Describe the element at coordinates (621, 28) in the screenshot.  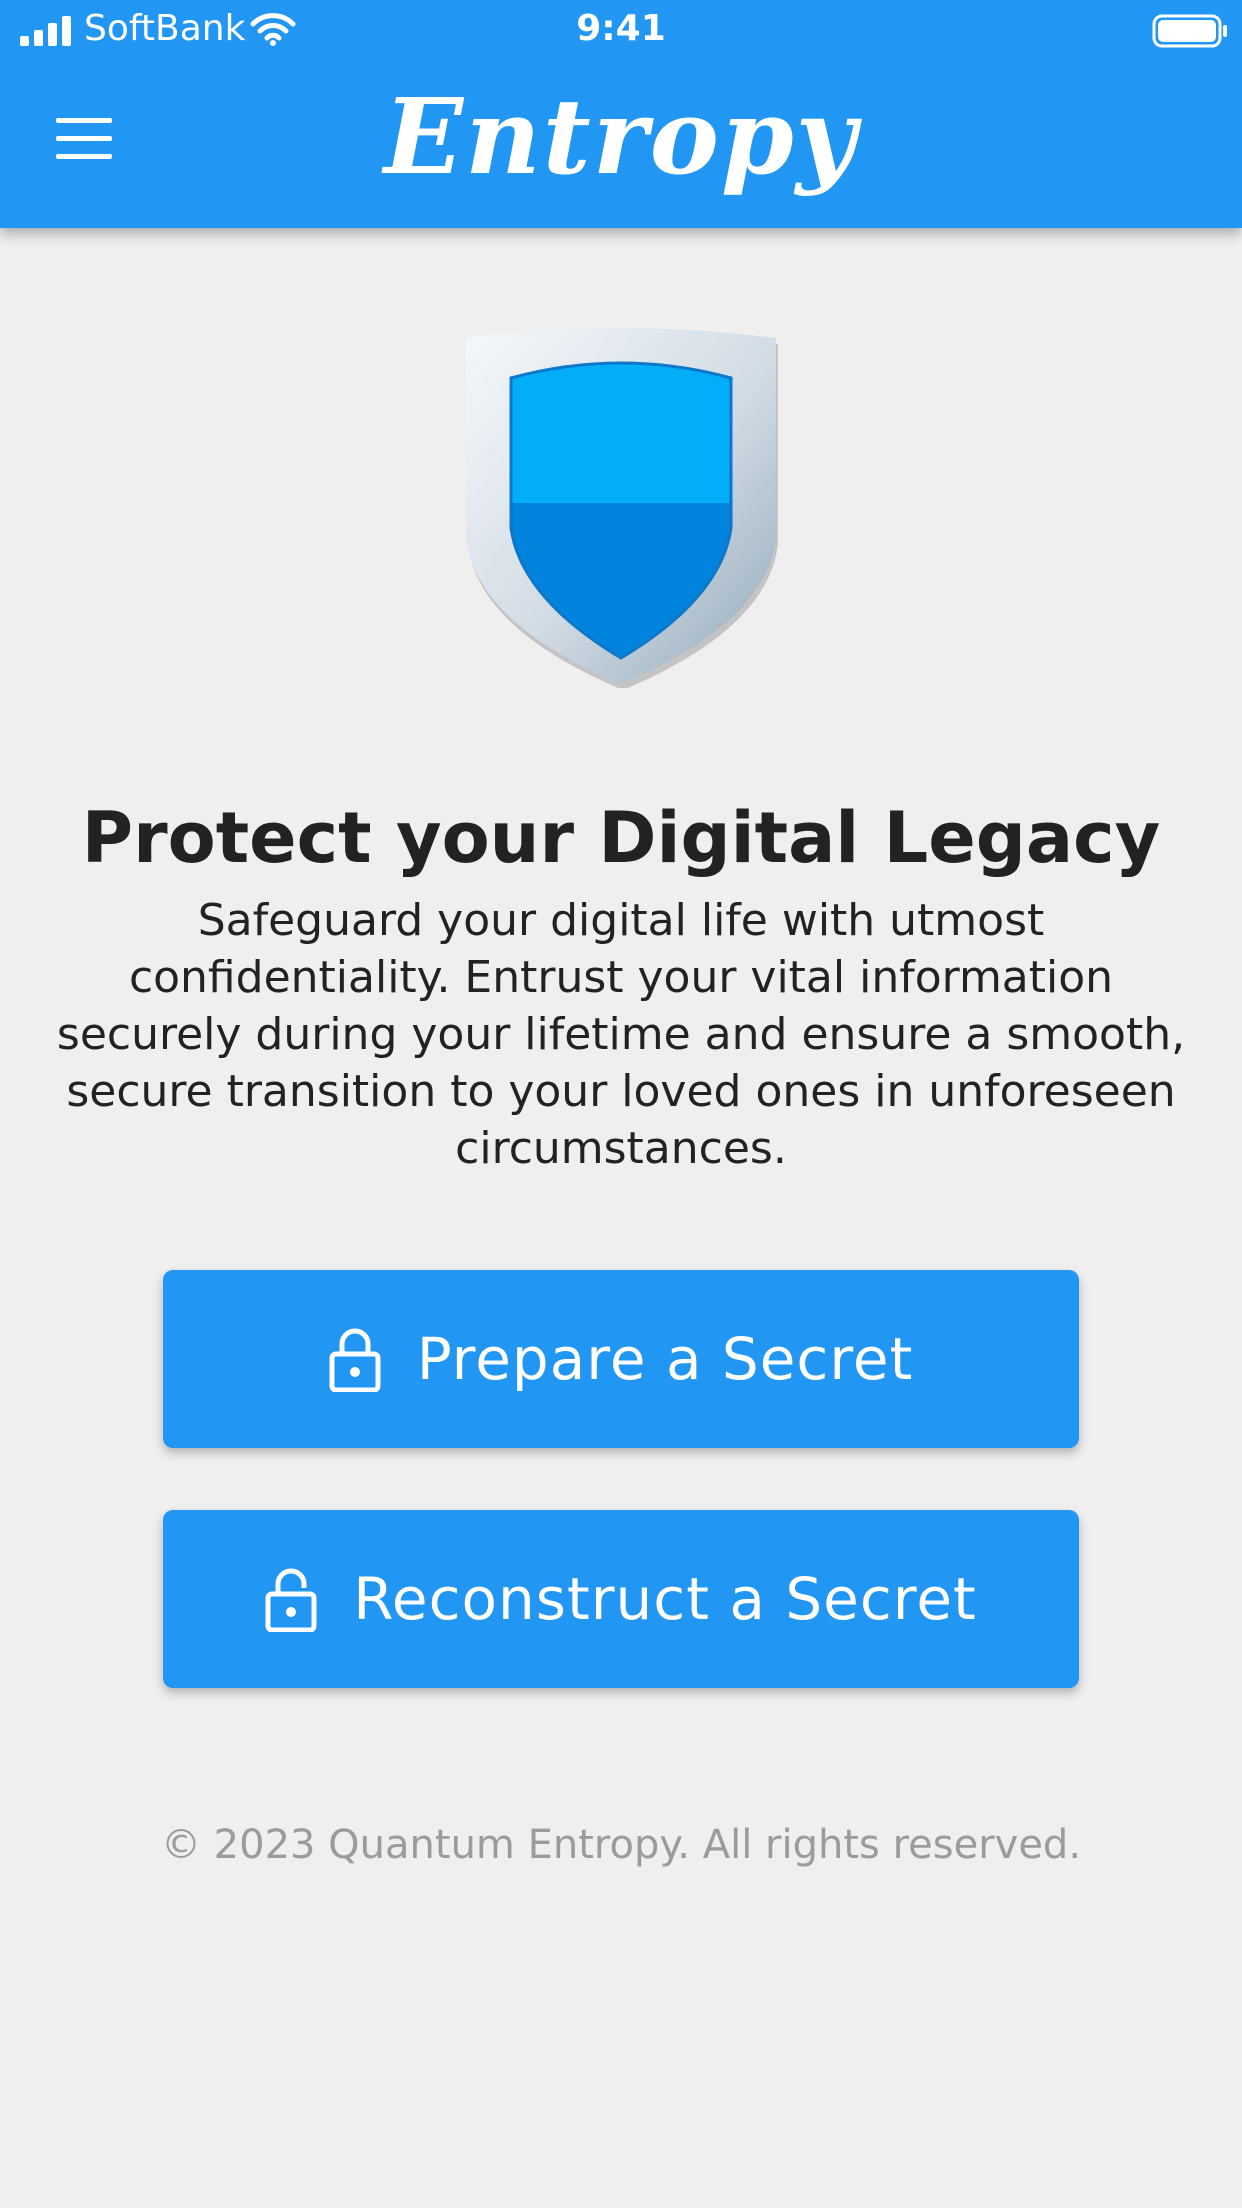
I see `status-time: 9:41` at that location.